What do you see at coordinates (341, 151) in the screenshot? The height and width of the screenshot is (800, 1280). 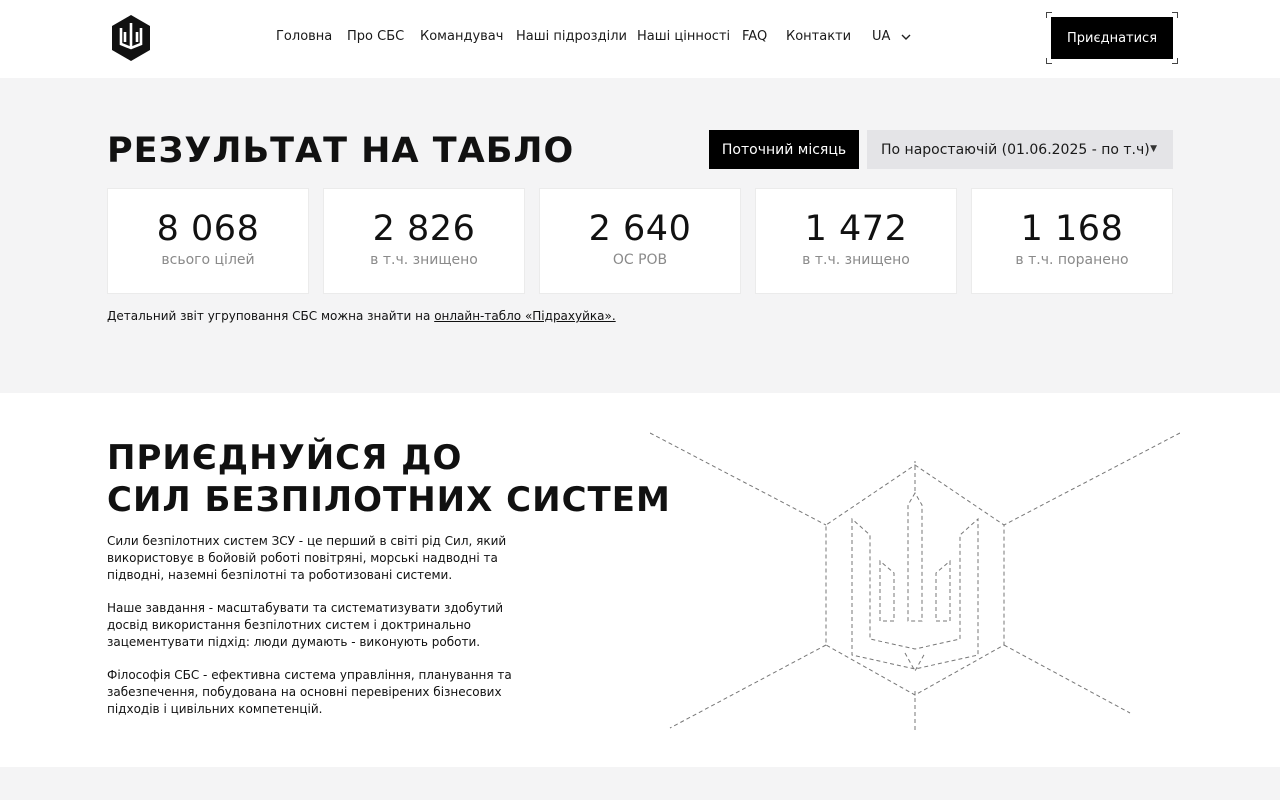 I see `scoreboard-title: РЕЗУЛЬТАТ НА ТАБЛО` at bounding box center [341, 151].